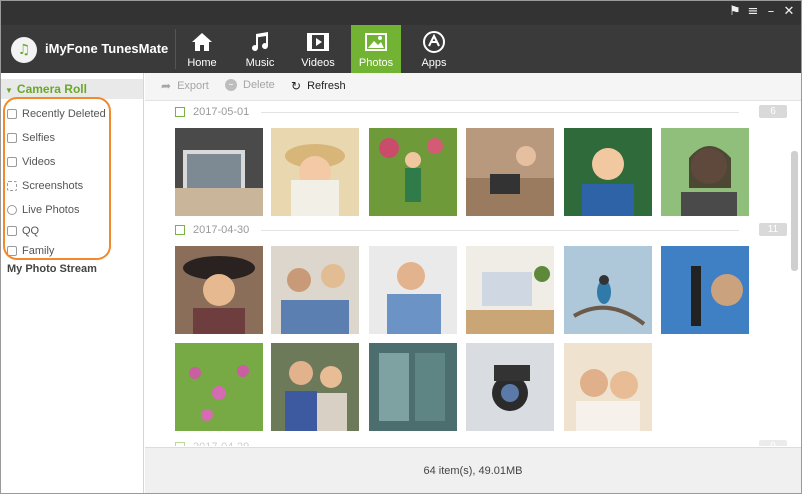  I want to click on nav-music: Music, so click(260, 49).